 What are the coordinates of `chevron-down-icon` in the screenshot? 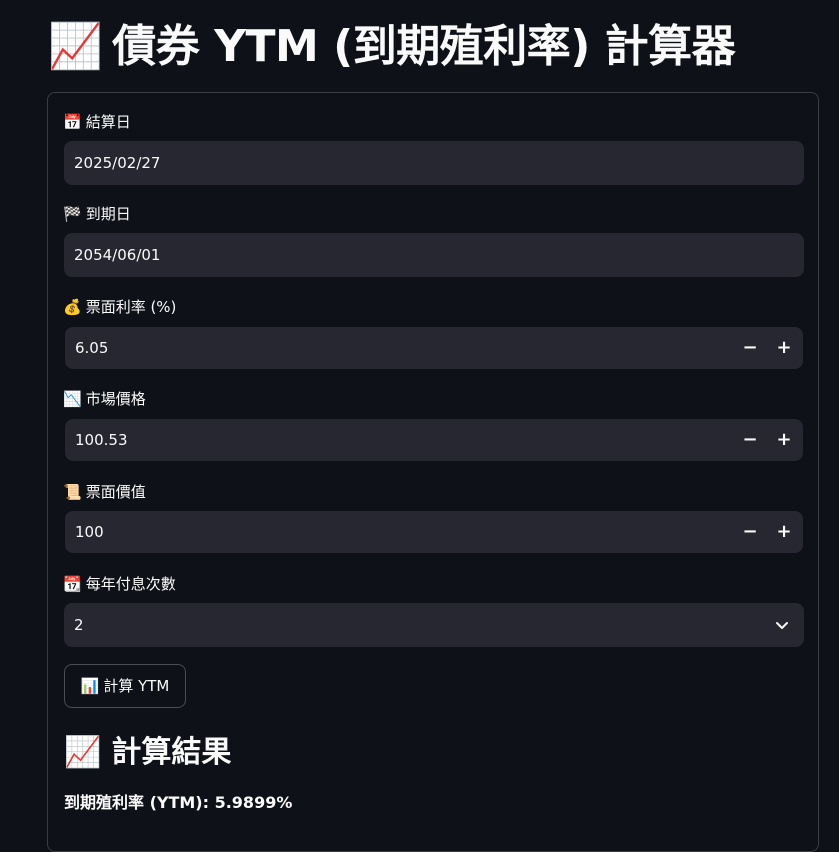 It's located at (782, 625).